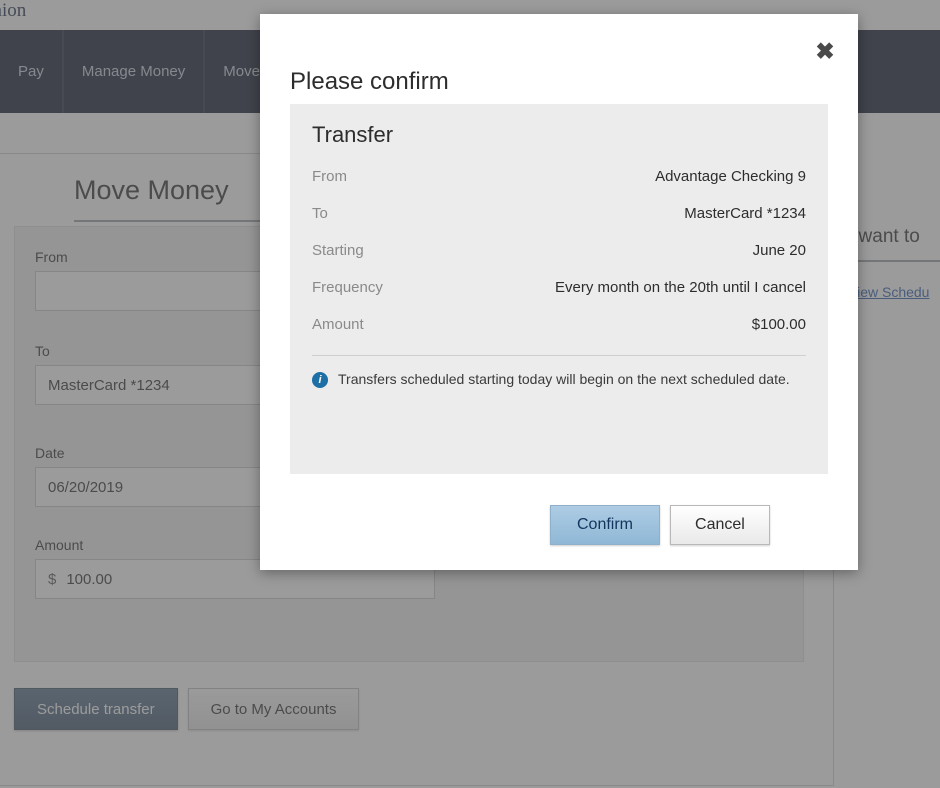 This screenshot has width=940, height=788. Describe the element at coordinates (338, 250) in the screenshot. I see `row-key: Starting` at that location.